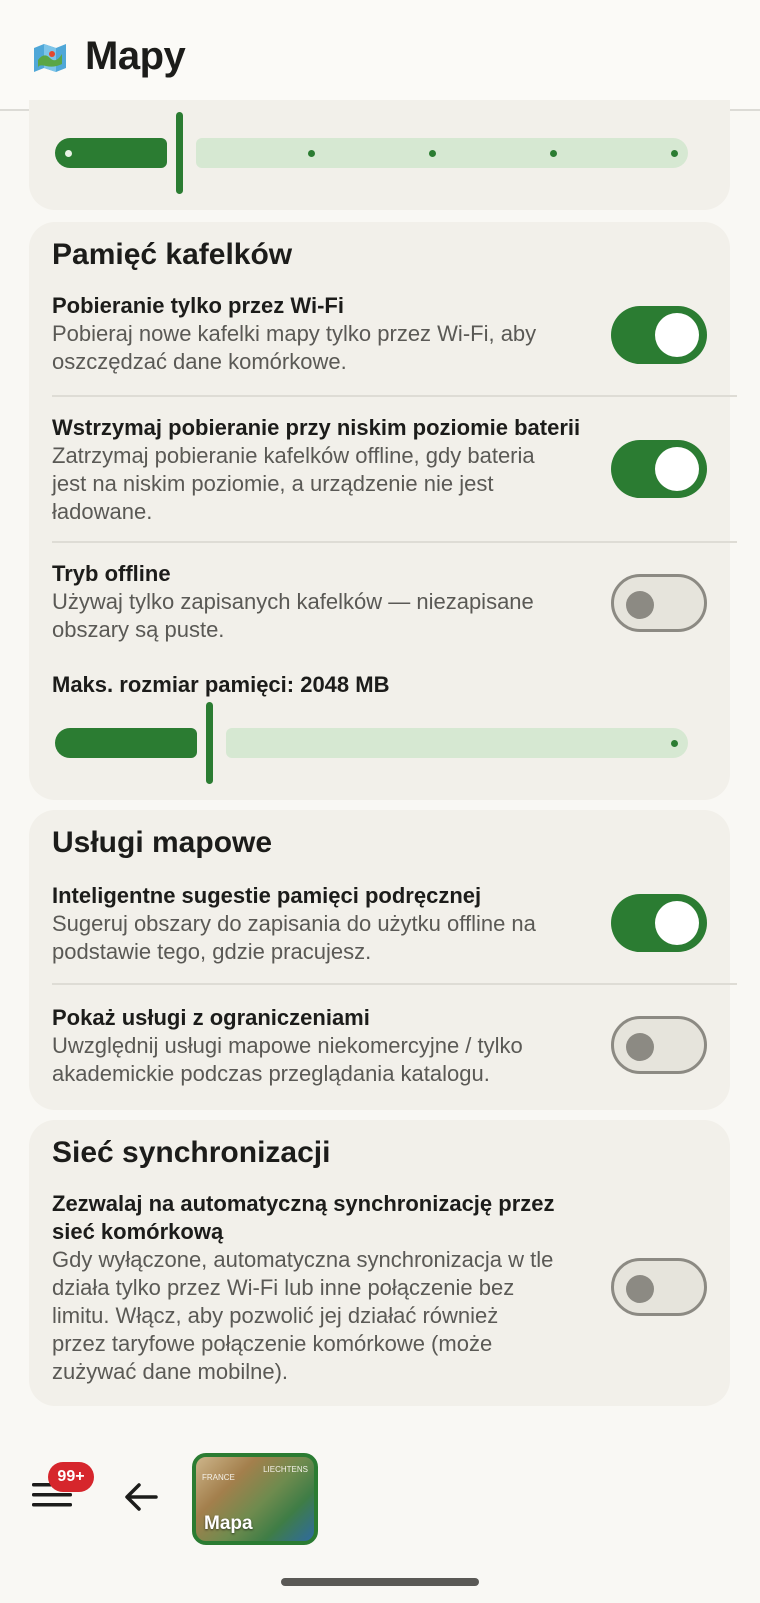 The width and height of the screenshot is (760, 1603). Describe the element at coordinates (111, 573) in the screenshot. I see `offline-mode-title: Tryb offline` at that location.